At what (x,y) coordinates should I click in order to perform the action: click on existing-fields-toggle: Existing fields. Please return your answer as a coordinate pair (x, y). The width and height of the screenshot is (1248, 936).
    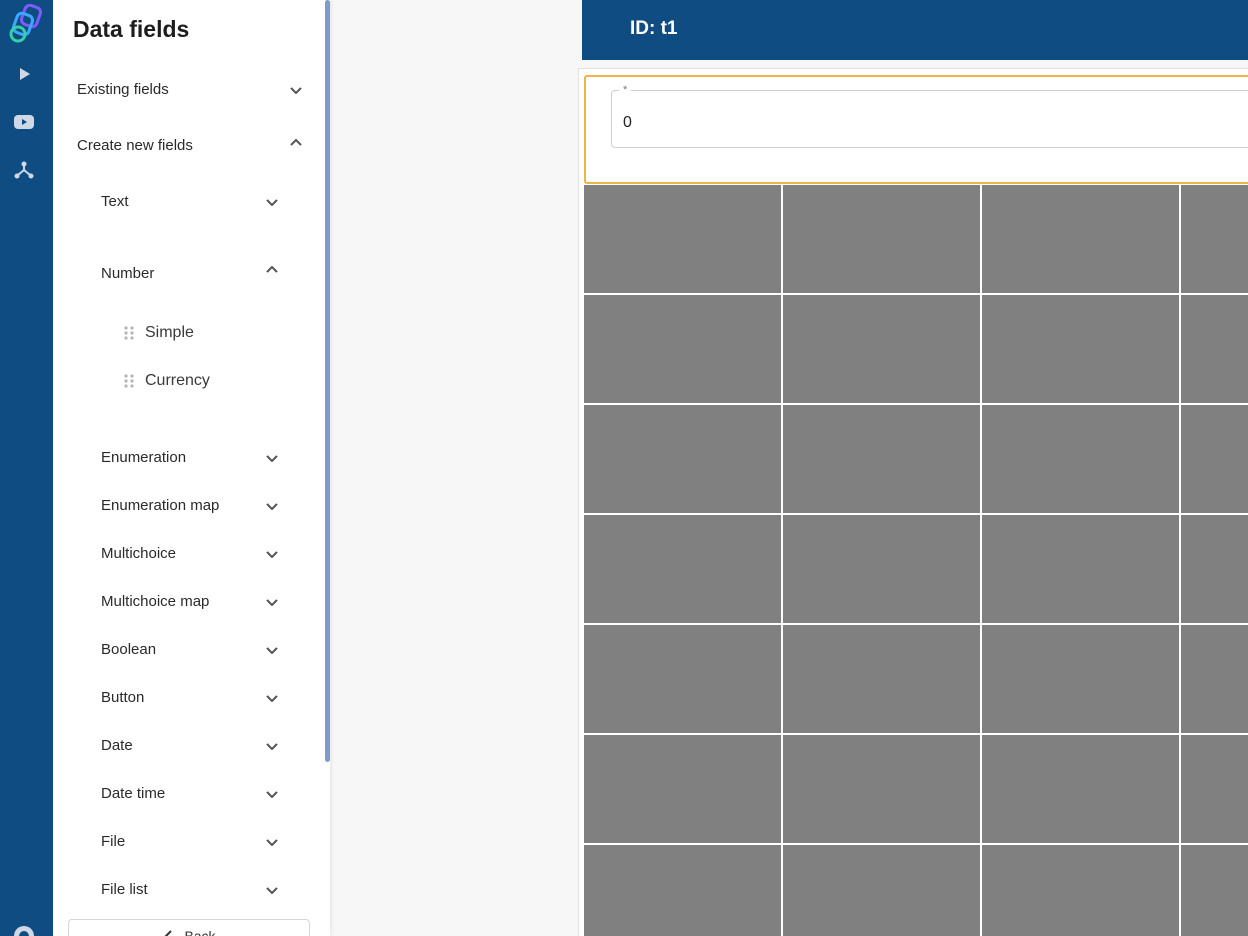
    Looking at the image, I should click on (192, 89).